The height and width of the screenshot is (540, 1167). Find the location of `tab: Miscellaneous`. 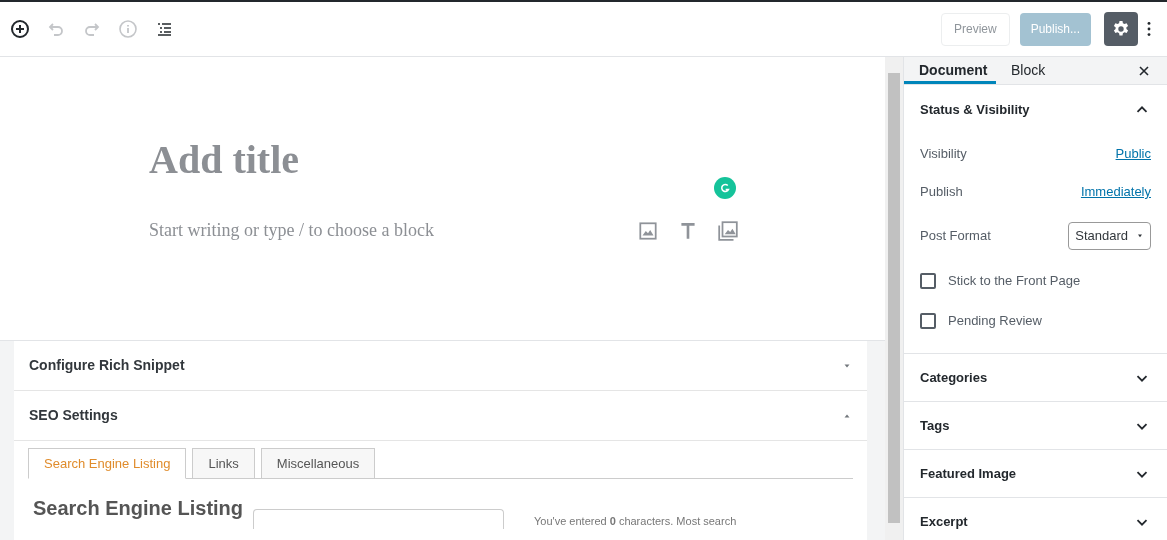

tab: Miscellaneous is located at coordinates (318, 463).